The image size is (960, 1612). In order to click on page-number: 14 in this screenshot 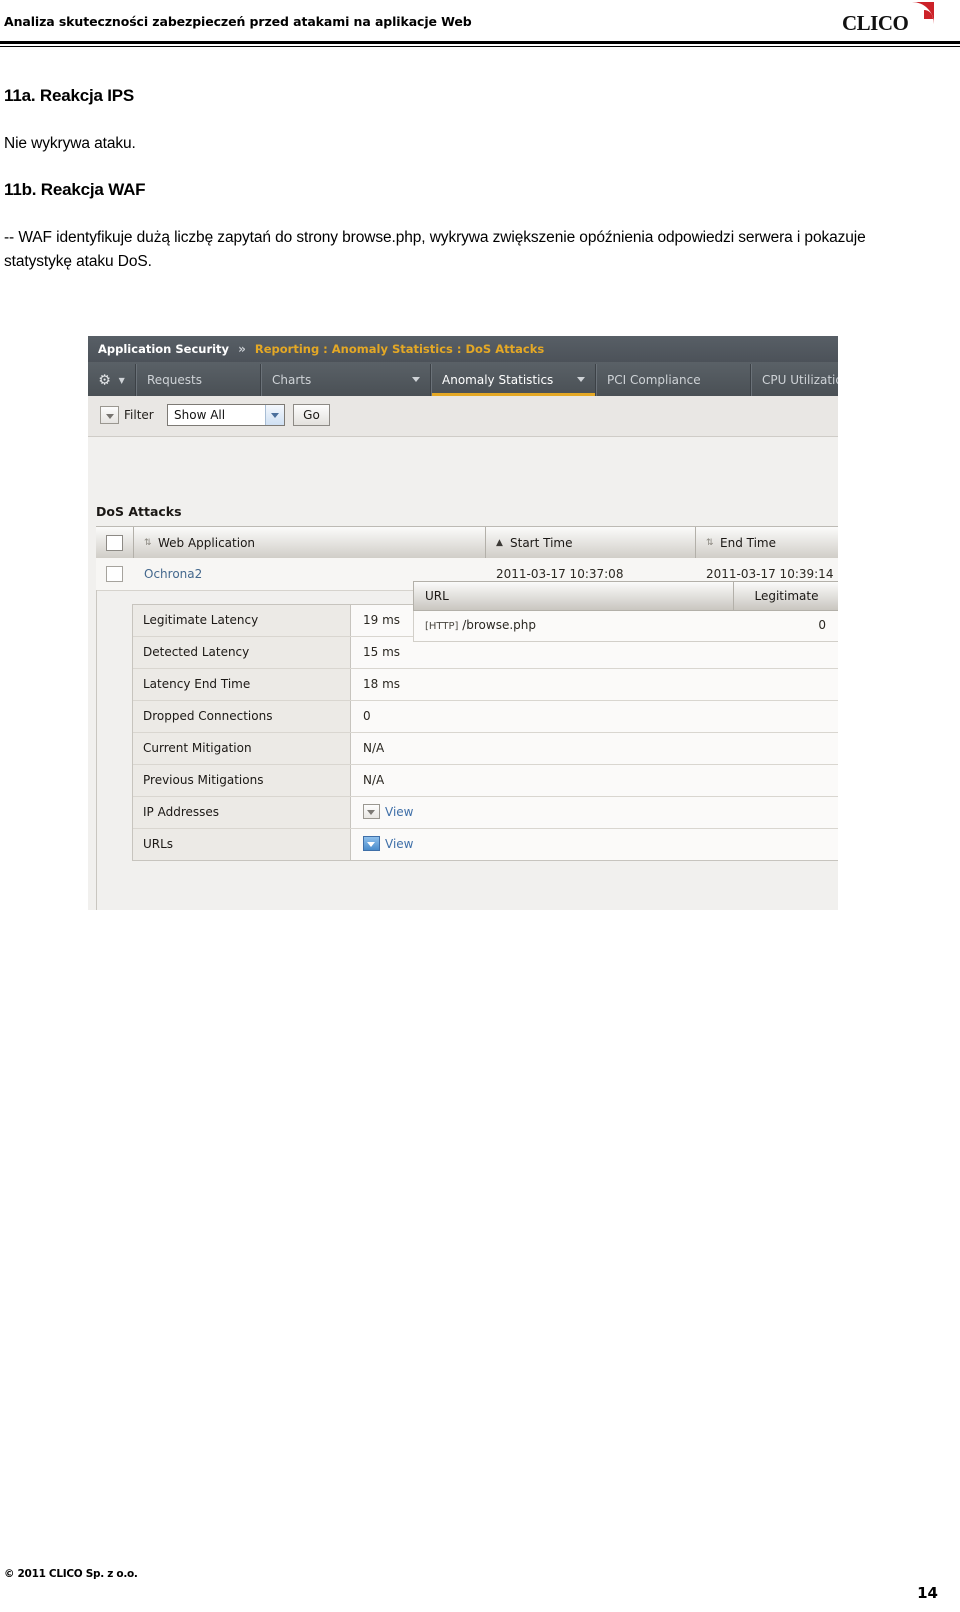, I will do `click(927, 1593)`.